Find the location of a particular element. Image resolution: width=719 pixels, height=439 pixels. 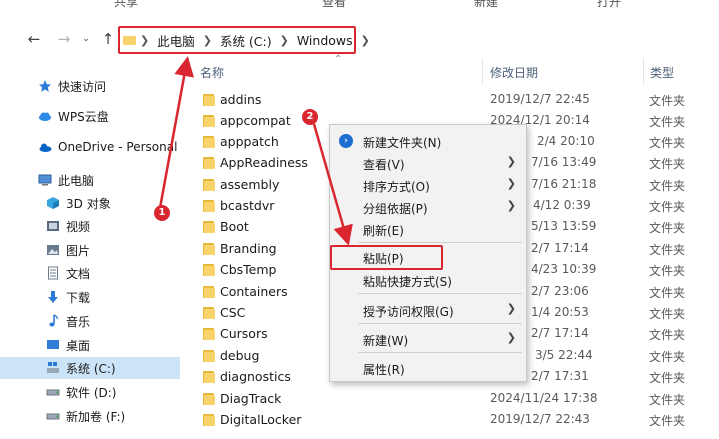

breadcrumb-windows: Windows is located at coordinates (325, 40).